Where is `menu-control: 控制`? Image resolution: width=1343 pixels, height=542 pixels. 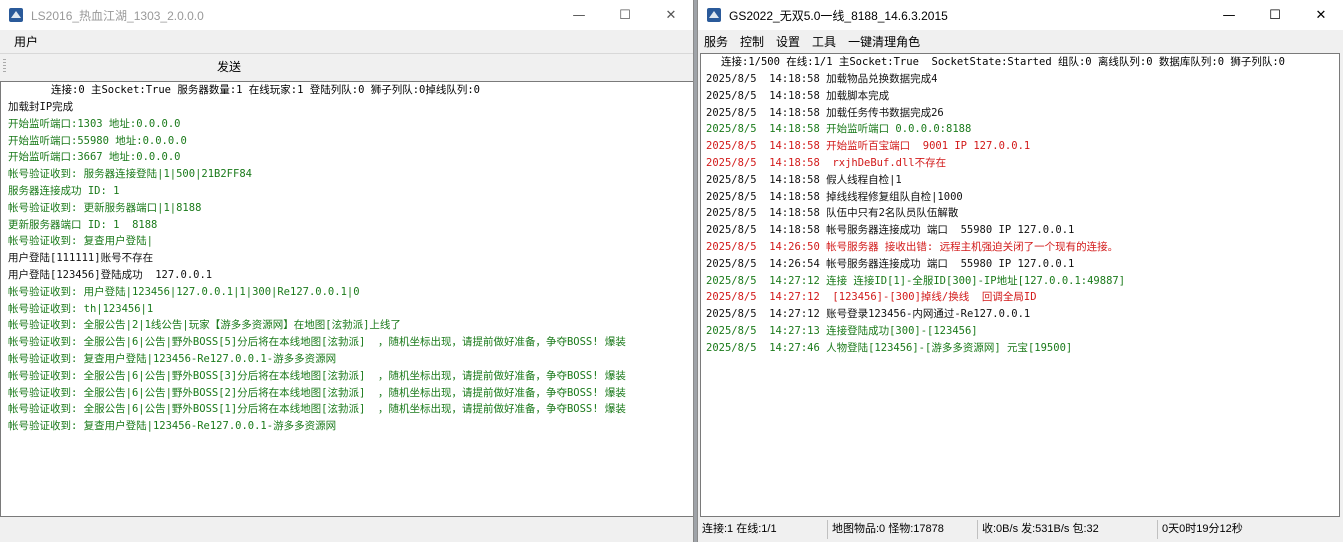 menu-control: 控制 is located at coordinates (752, 41).